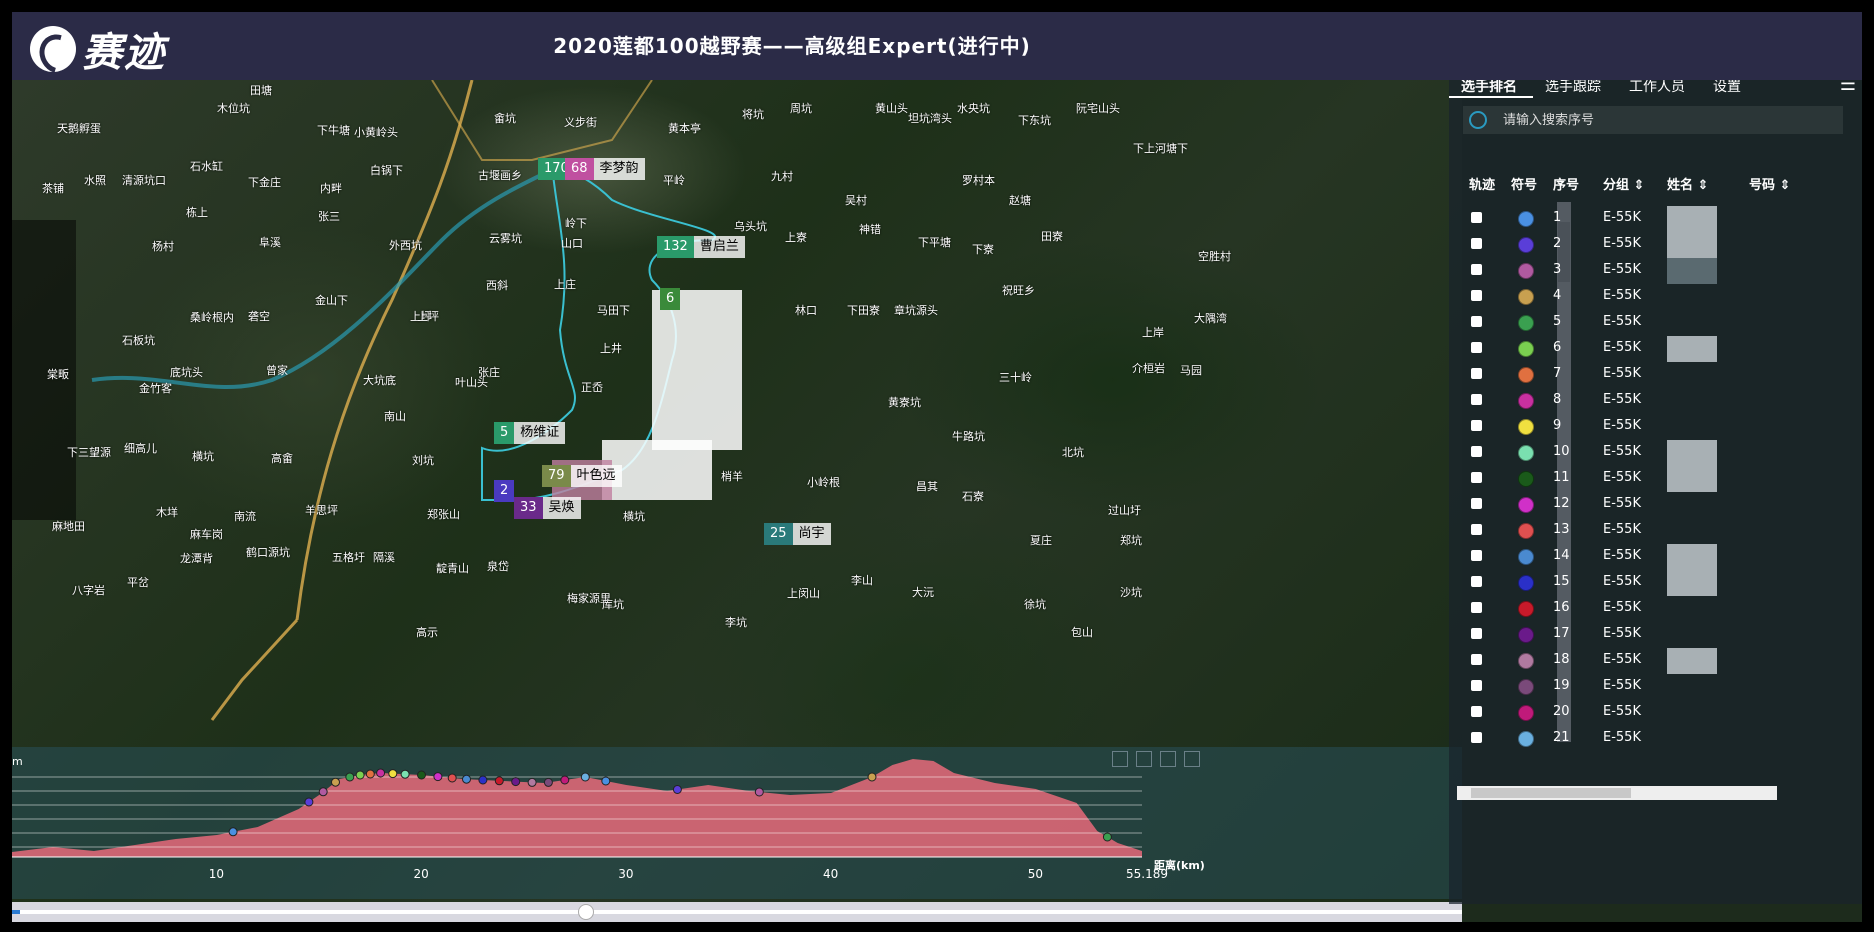 This screenshot has width=1874, height=932. I want to click on place-label: 南山, so click(395, 416).